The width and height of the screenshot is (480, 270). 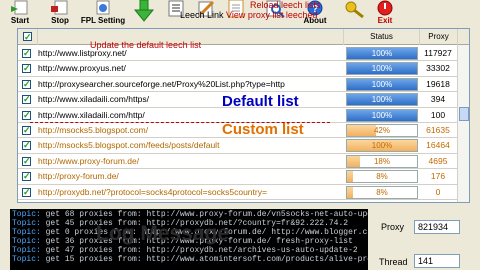 I want to click on row-status: 18%, so click(x=382, y=161).